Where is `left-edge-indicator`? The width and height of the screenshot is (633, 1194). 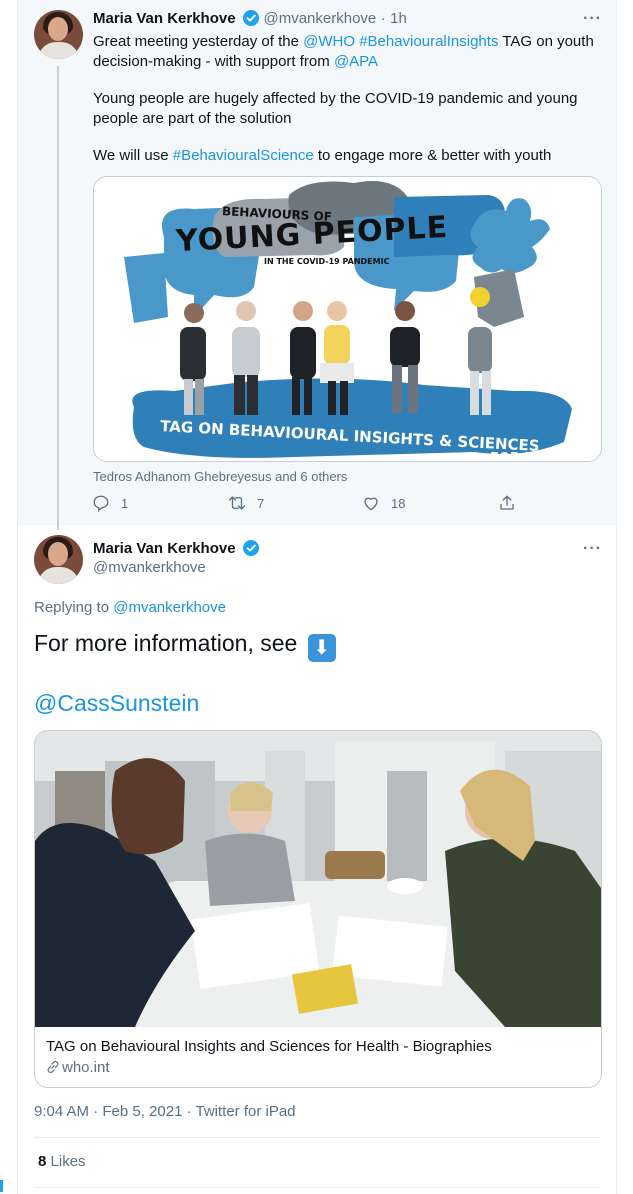 left-edge-indicator is located at coordinates (1, 1186).